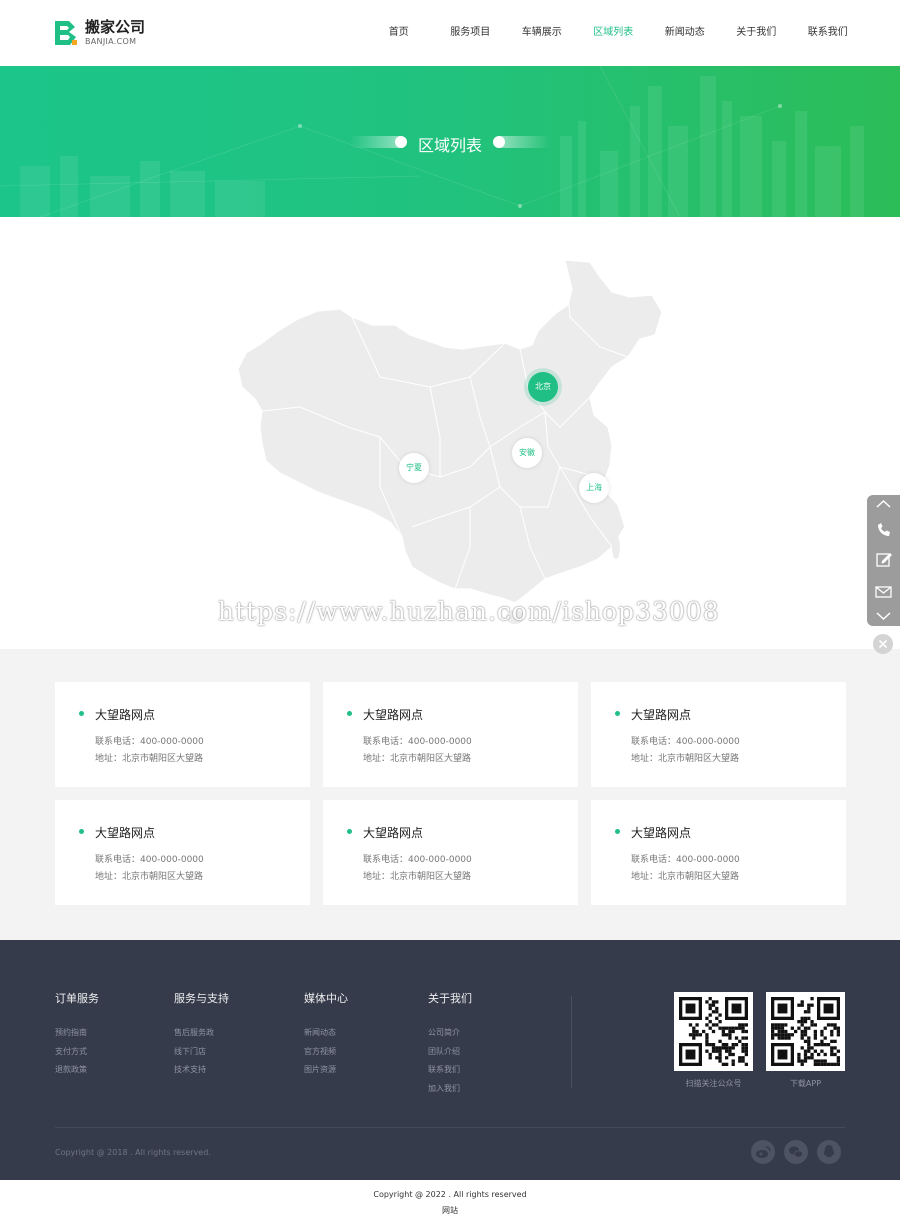  I want to click on qr-caption: 扫描关注公众号, so click(713, 1083).